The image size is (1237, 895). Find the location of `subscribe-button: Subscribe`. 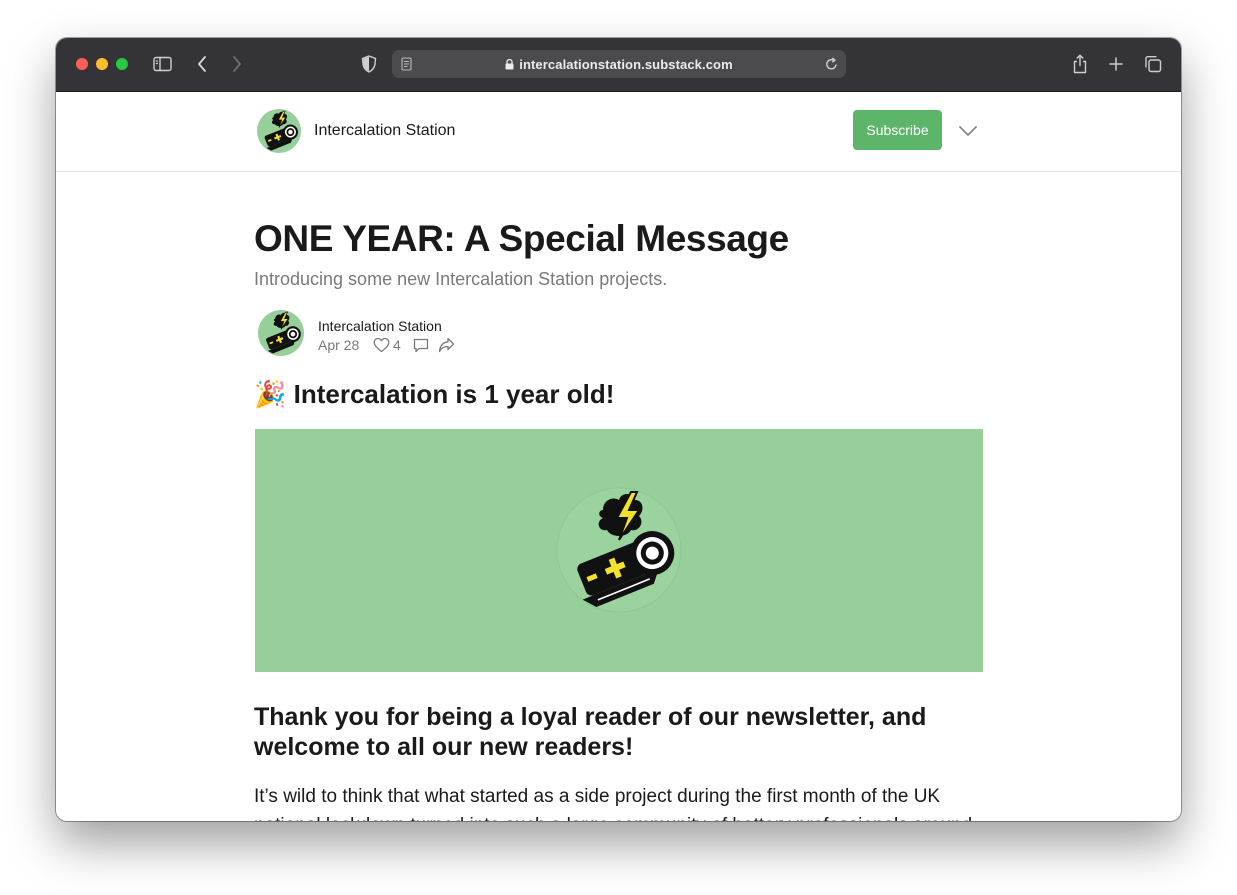

subscribe-button: Subscribe is located at coordinates (897, 130).